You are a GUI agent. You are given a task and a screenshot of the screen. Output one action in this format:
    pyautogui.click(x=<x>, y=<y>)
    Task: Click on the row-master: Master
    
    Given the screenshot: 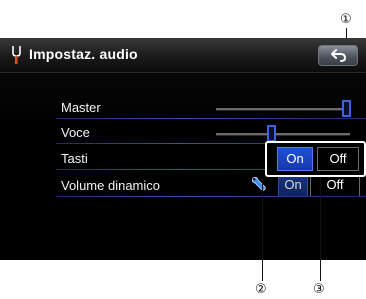 What is the action you would take?
    pyautogui.click(x=211, y=107)
    